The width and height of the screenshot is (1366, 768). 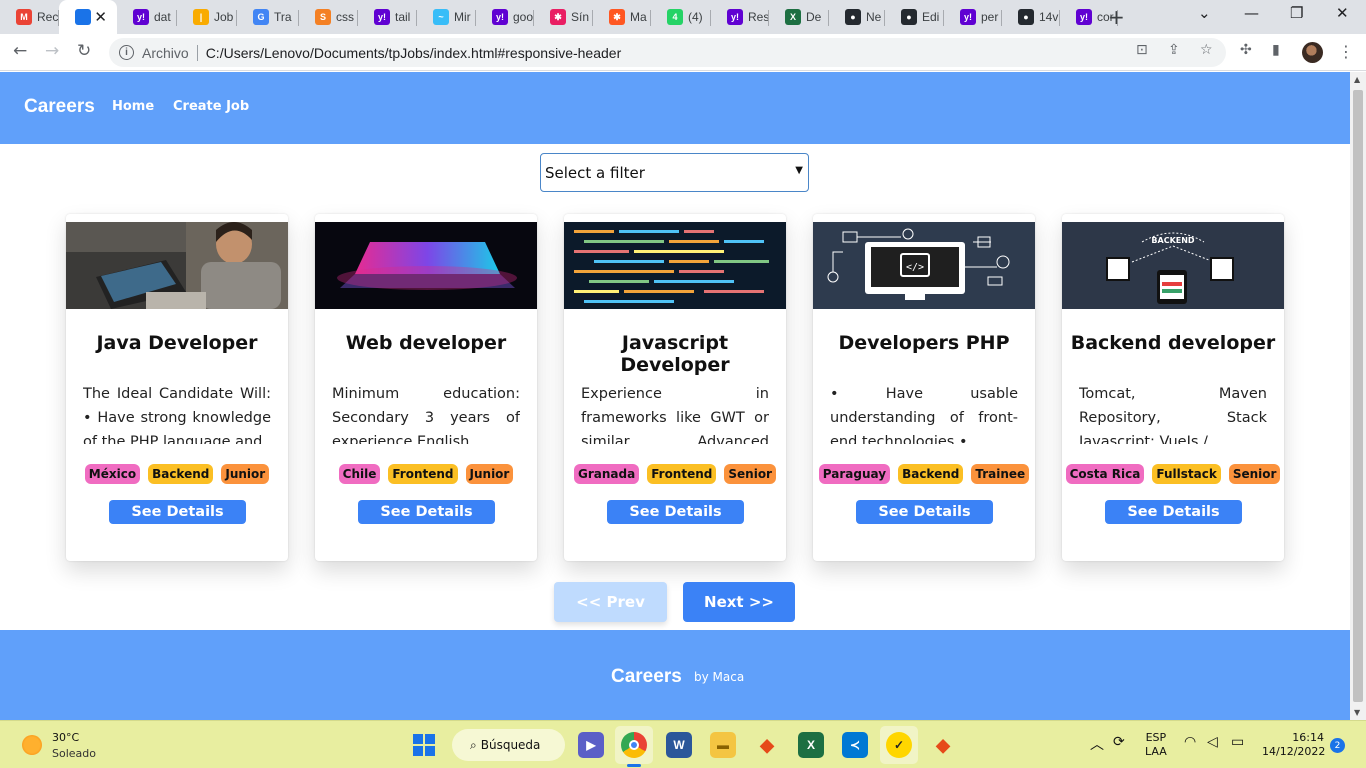 What do you see at coordinates (424, 745) in the screenshot?
I see `windows-start-icon` at bounding box center [424, 745].